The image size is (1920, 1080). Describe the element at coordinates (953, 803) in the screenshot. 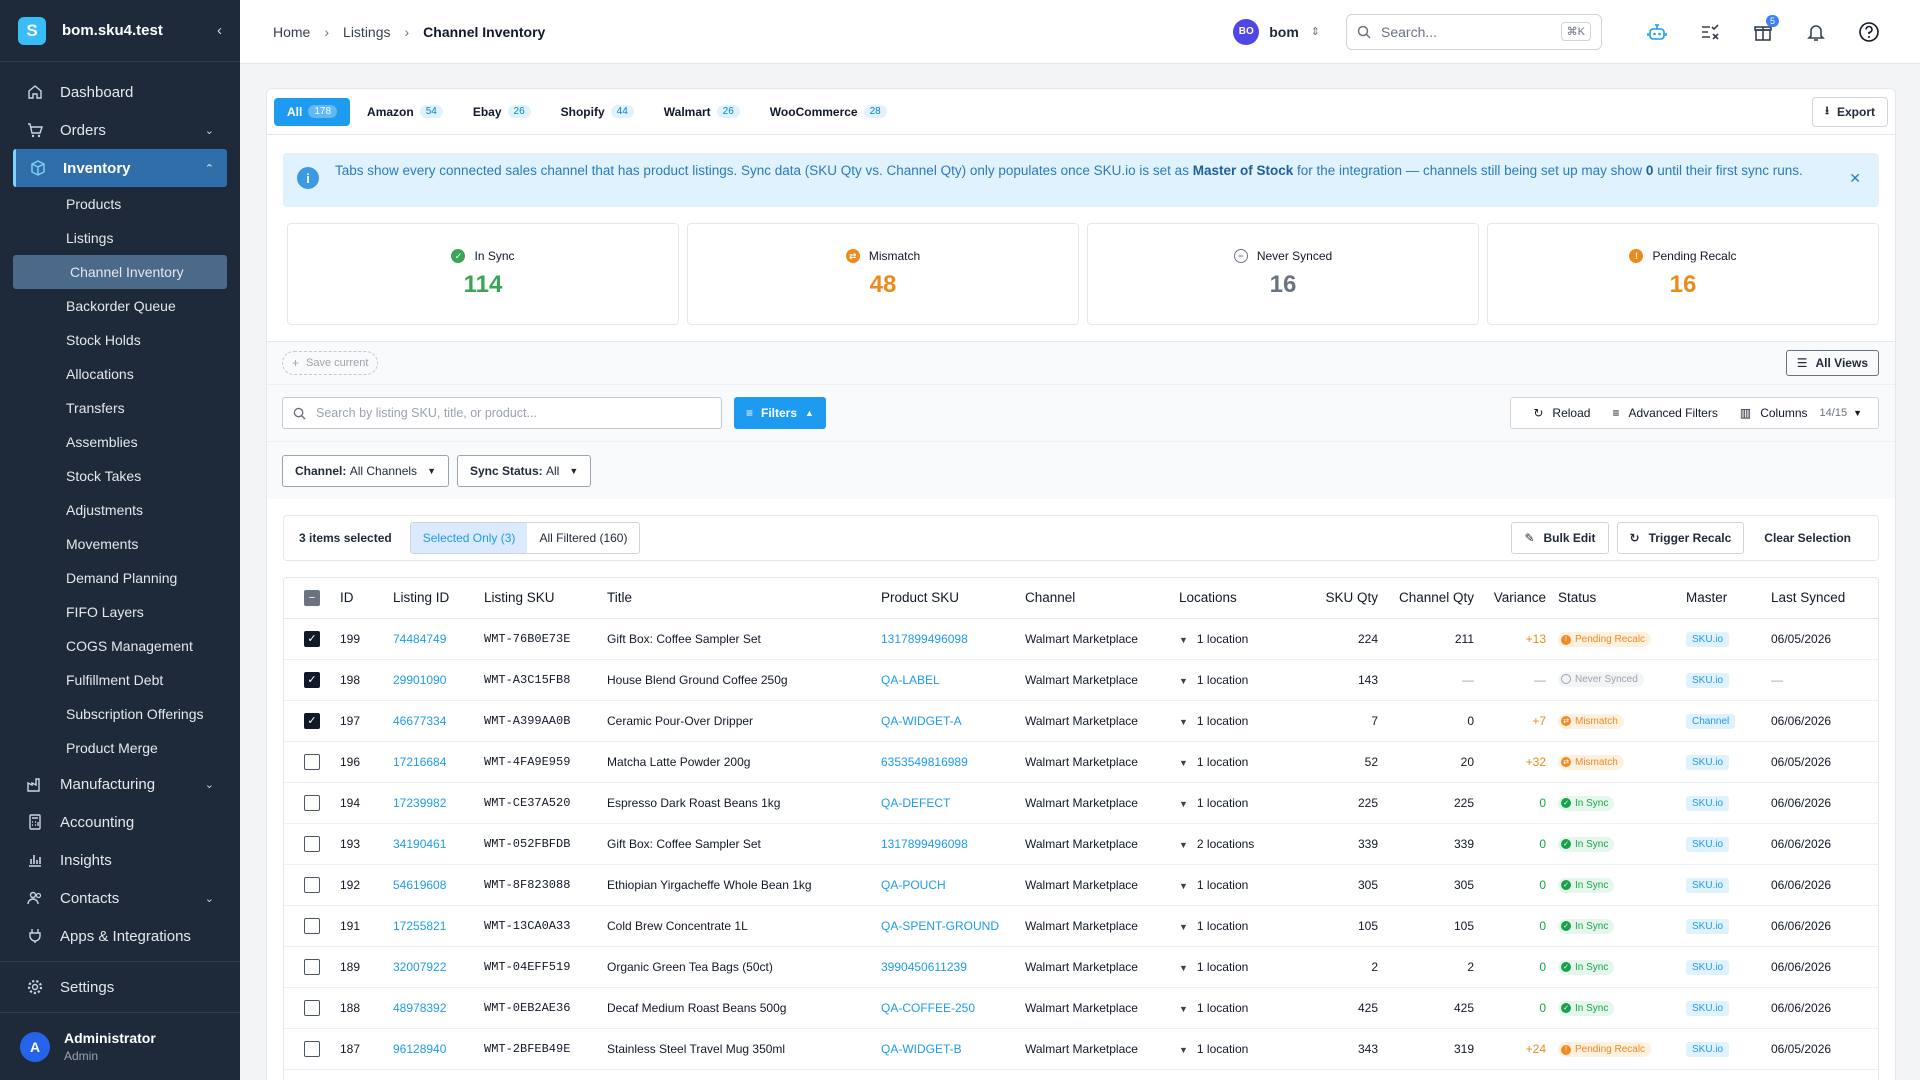

I see `product-sku-link: QA-DEFECT` at that location.